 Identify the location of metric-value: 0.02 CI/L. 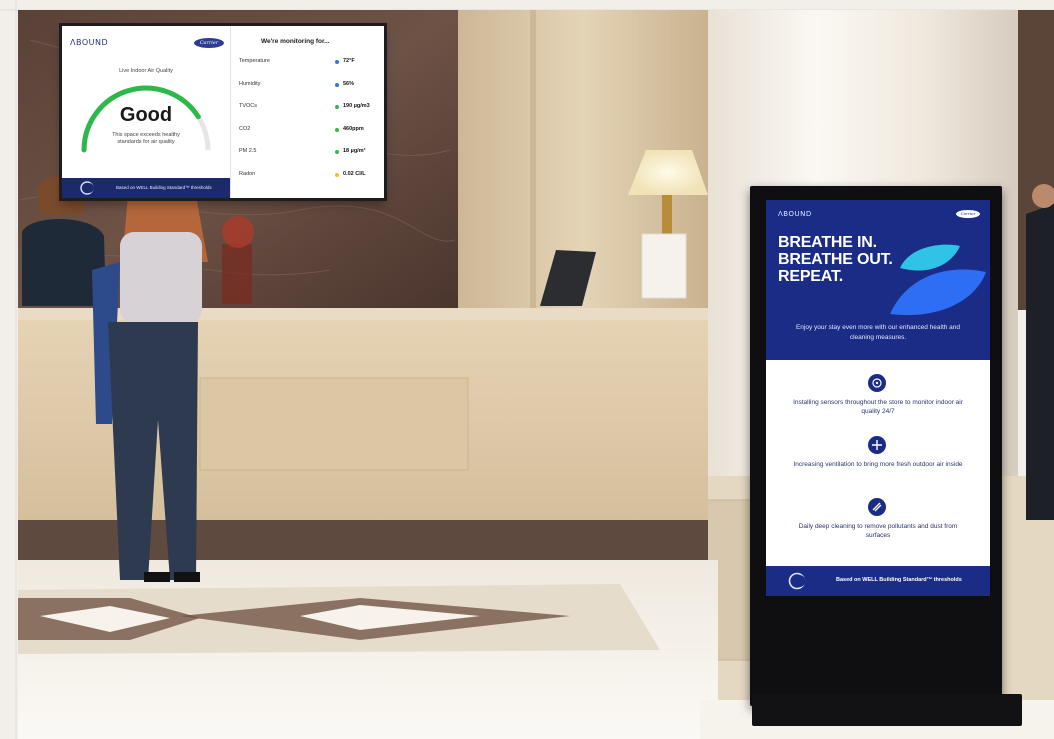
(354, 173).